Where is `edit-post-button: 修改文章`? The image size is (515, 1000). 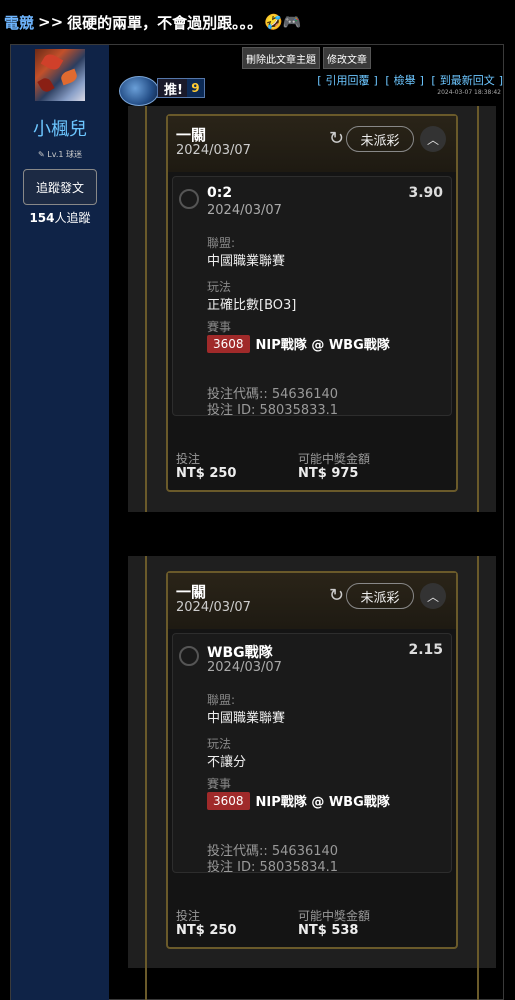 edit-post-button: 修改文章 is located at coordinates (347, 58).